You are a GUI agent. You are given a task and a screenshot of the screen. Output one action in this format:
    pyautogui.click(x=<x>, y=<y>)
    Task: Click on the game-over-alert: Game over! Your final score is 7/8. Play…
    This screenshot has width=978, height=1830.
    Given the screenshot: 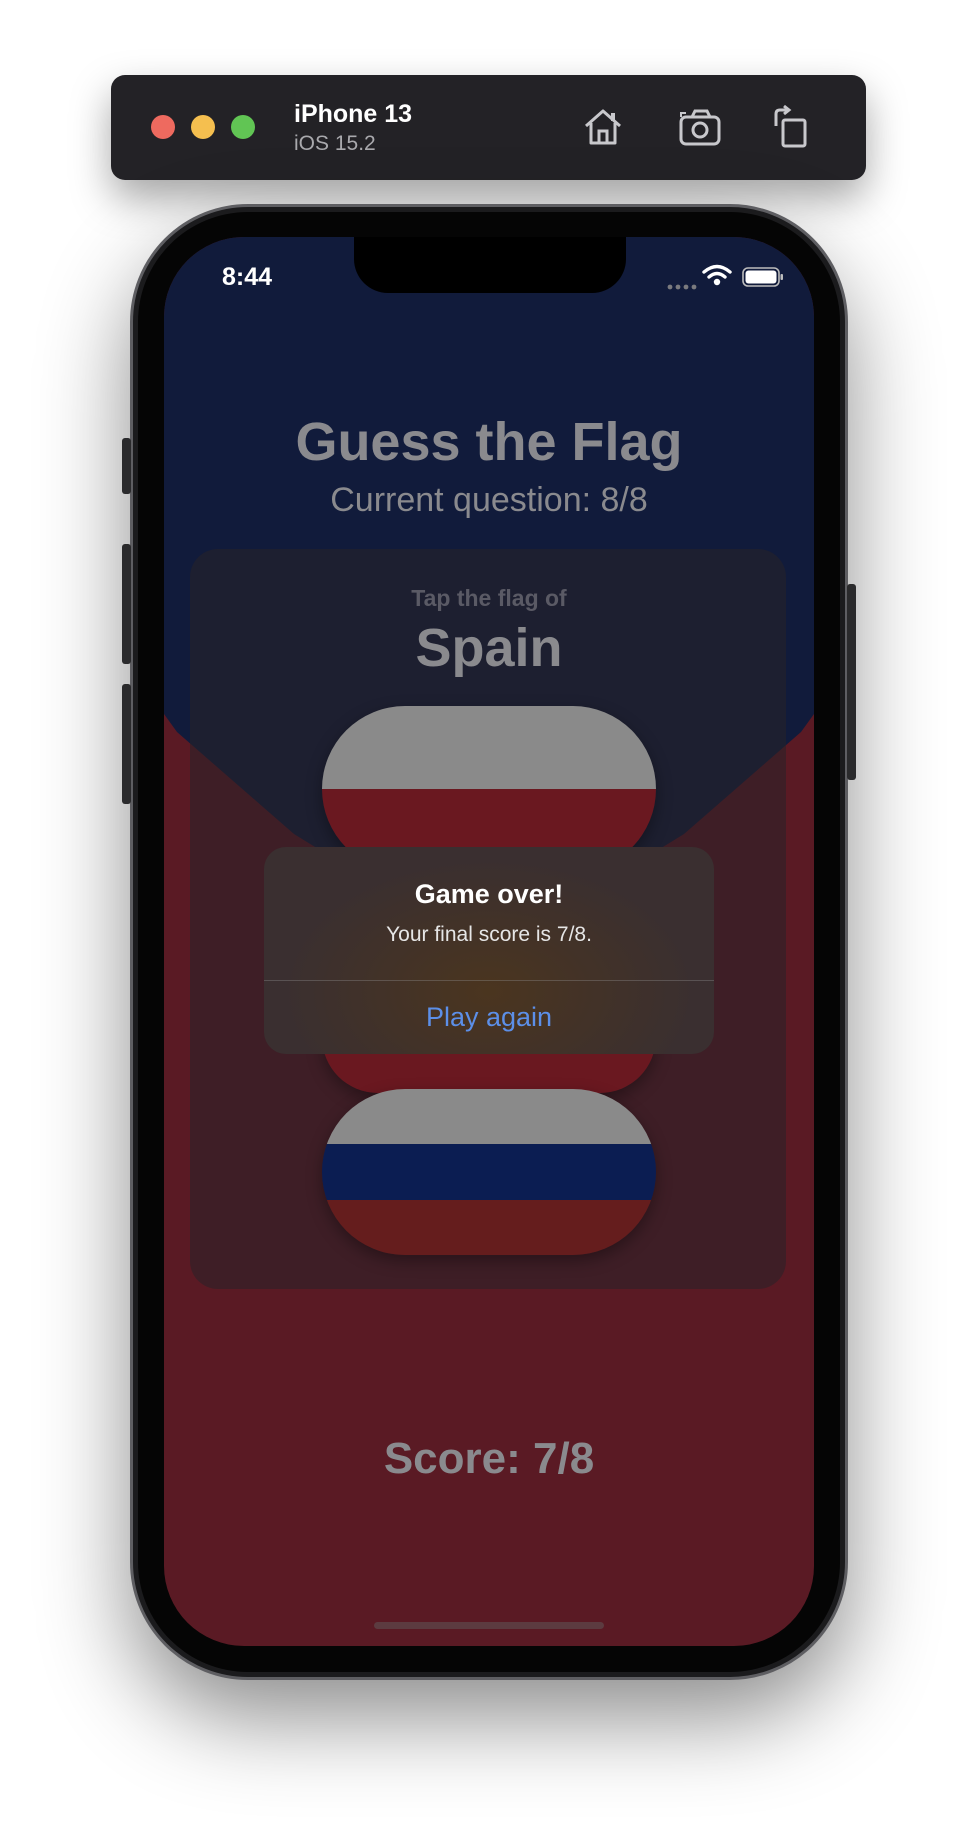 What is the action you would take?
    pyautogui.click(x=489, y=950)
    